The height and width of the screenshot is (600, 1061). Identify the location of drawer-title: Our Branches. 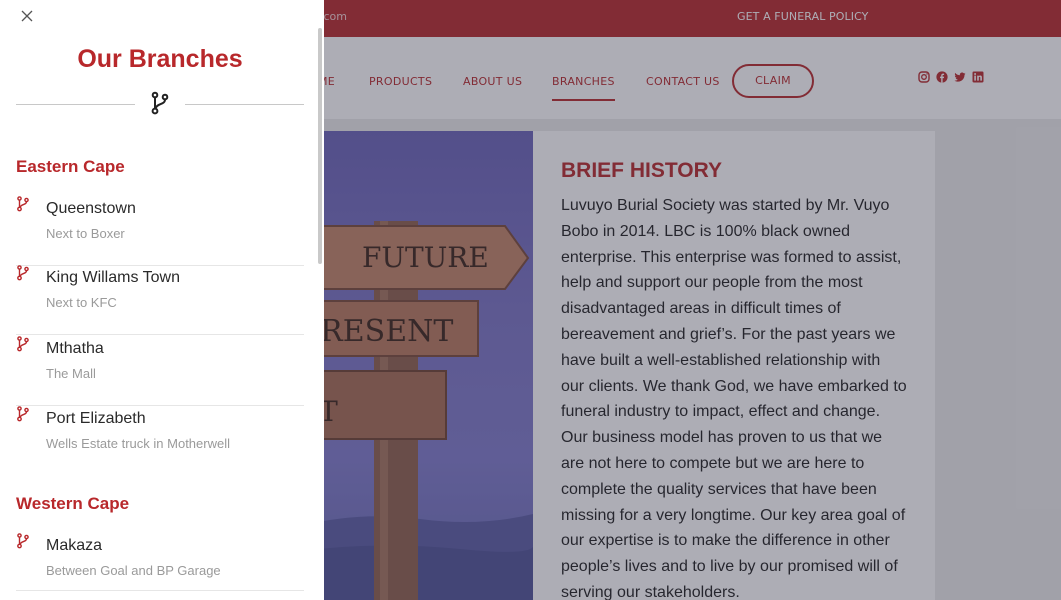
(160, 59).